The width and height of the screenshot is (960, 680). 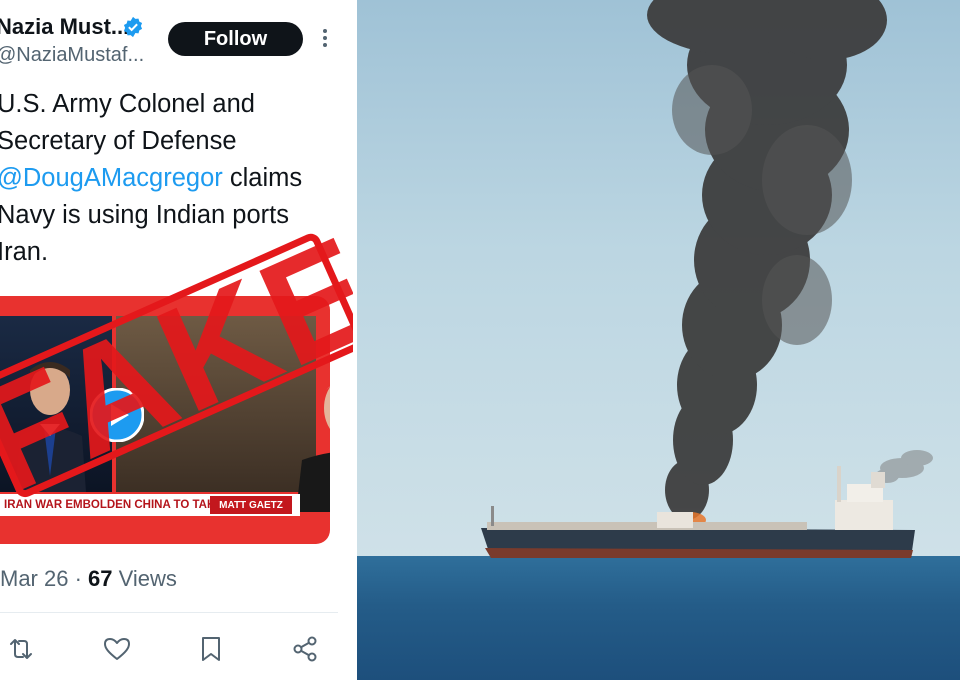 I want to click on follow-button: Follow, so click(x=235, y=39).